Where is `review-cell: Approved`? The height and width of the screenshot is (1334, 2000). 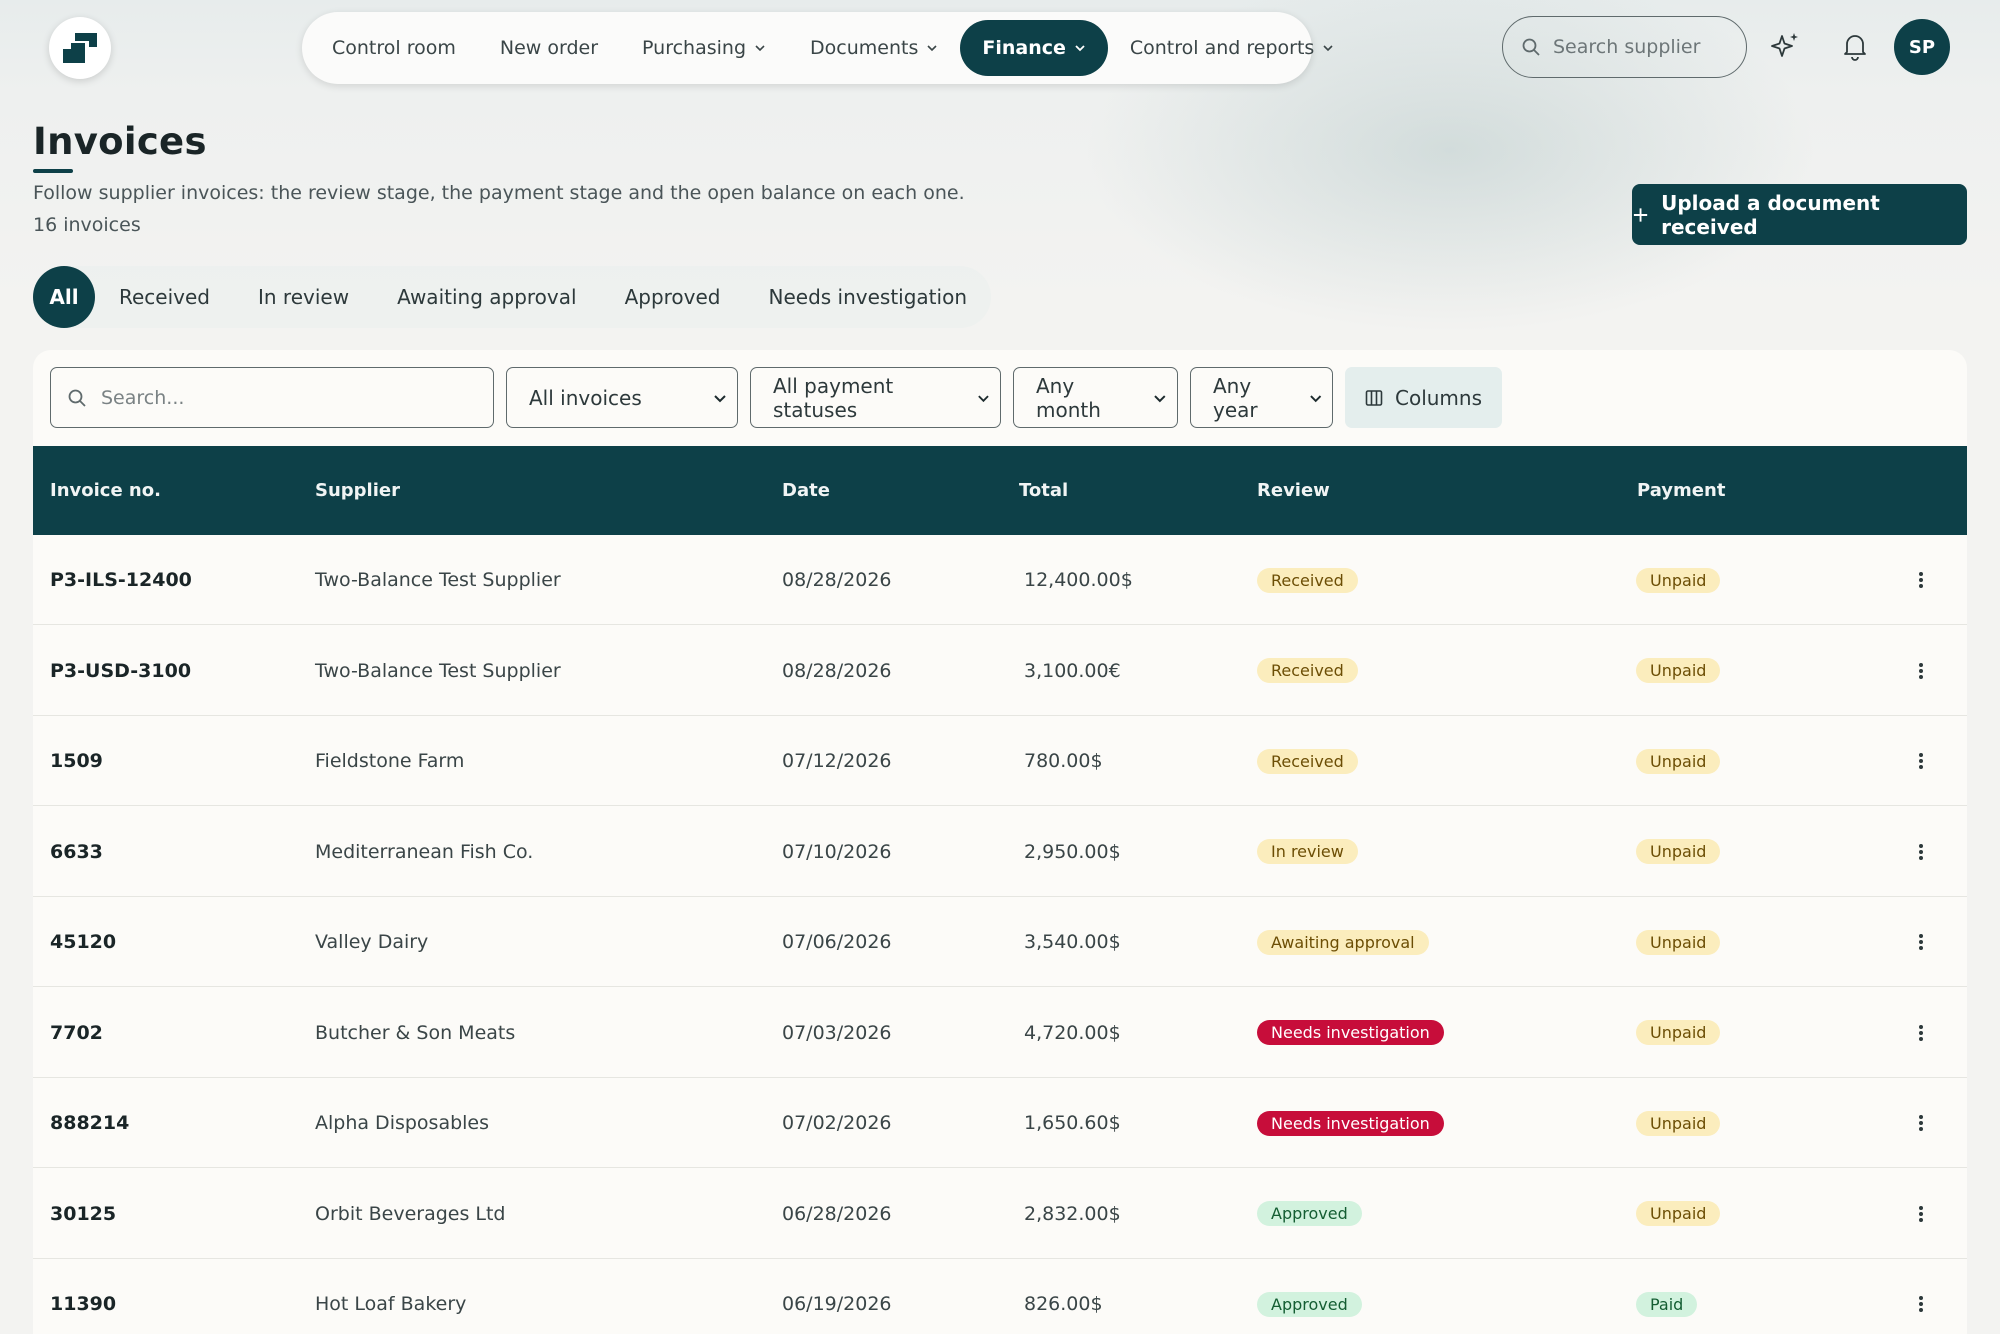
review-cell: Approved is located at coordinates (1309, 1214).